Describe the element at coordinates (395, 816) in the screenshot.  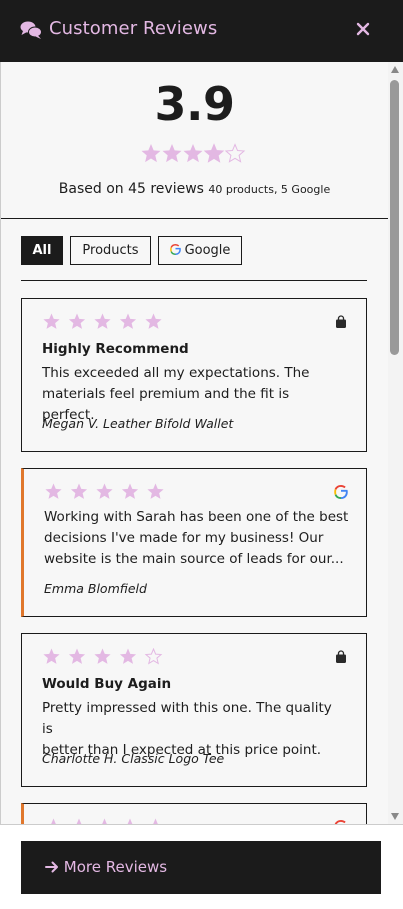
I see `scroll-down-arrow-icon` at that location.